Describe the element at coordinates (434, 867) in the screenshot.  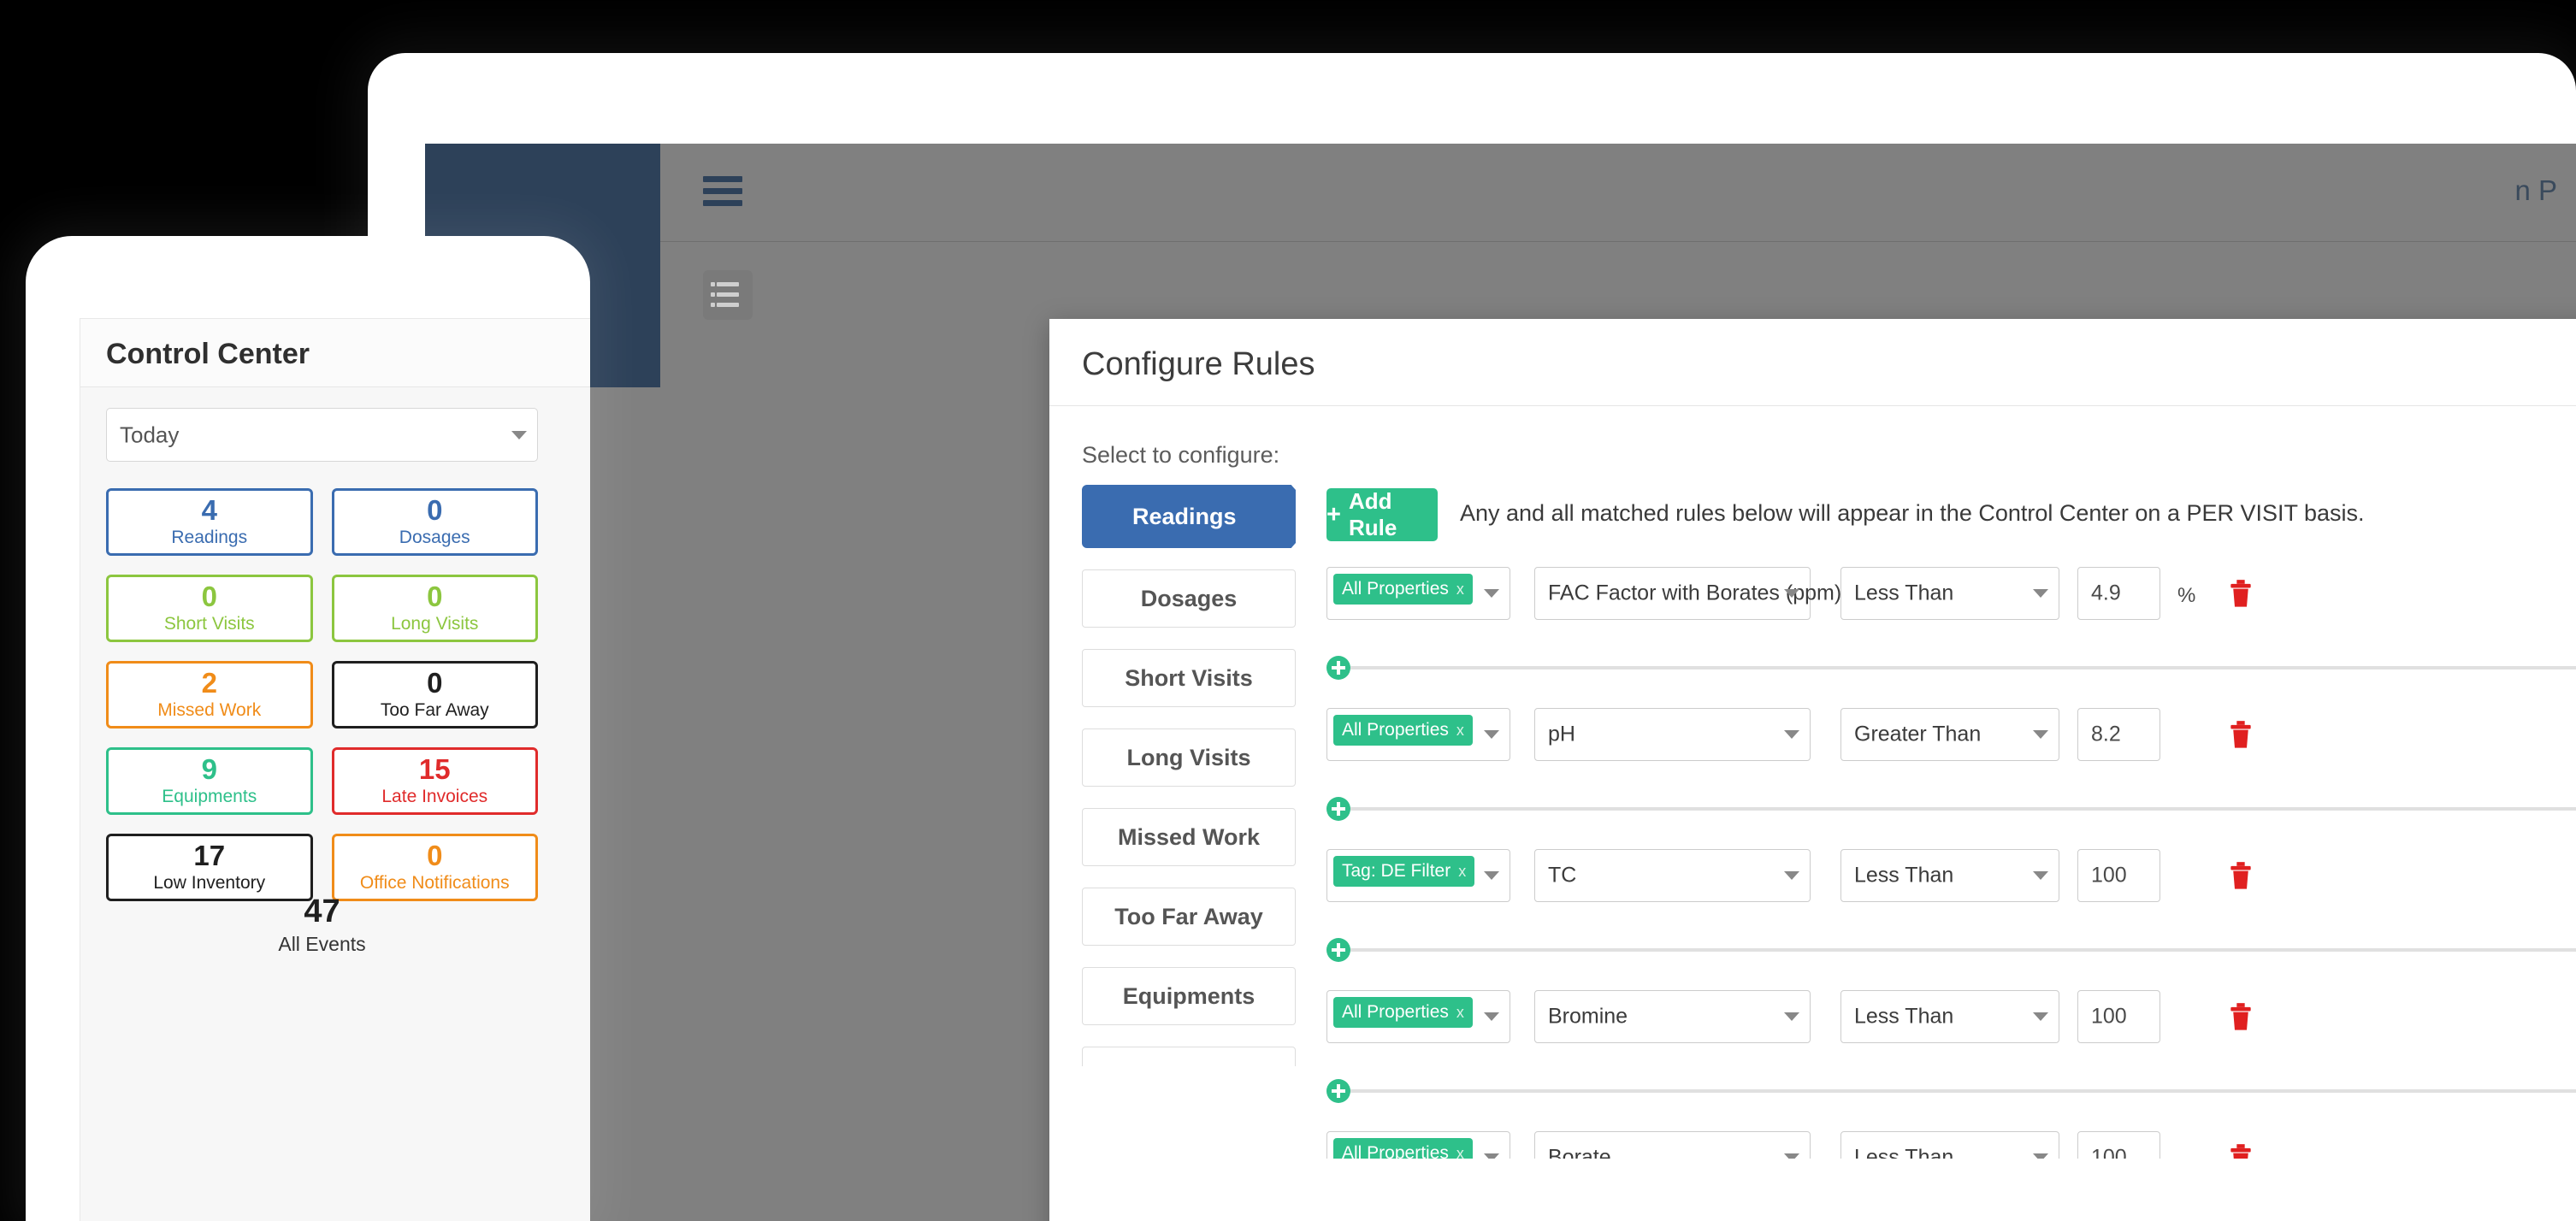
I see `card-office-notifications: 0 Office Notifications` at that location.